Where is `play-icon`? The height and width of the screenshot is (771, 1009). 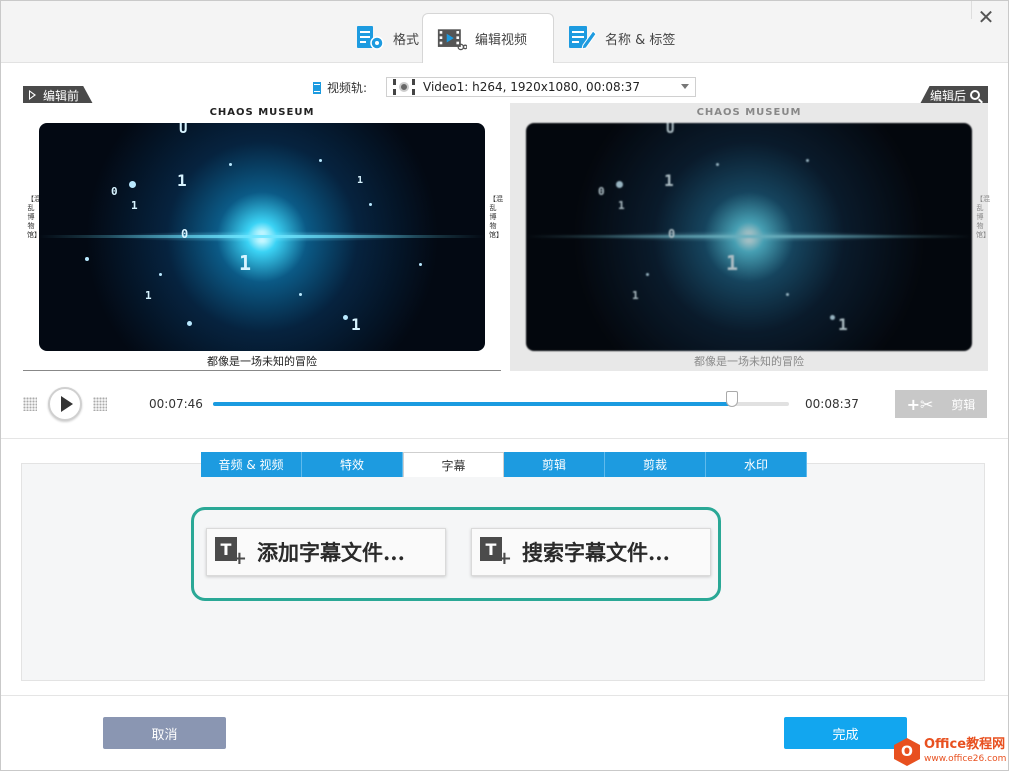
play-icon is located at coordinates (66, 404).